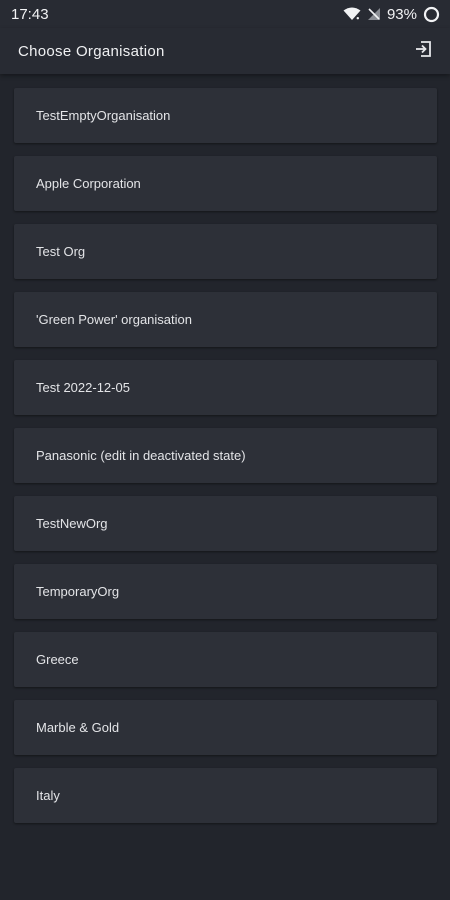  I want to click on organisation-name: Greece, so click(57, 659).